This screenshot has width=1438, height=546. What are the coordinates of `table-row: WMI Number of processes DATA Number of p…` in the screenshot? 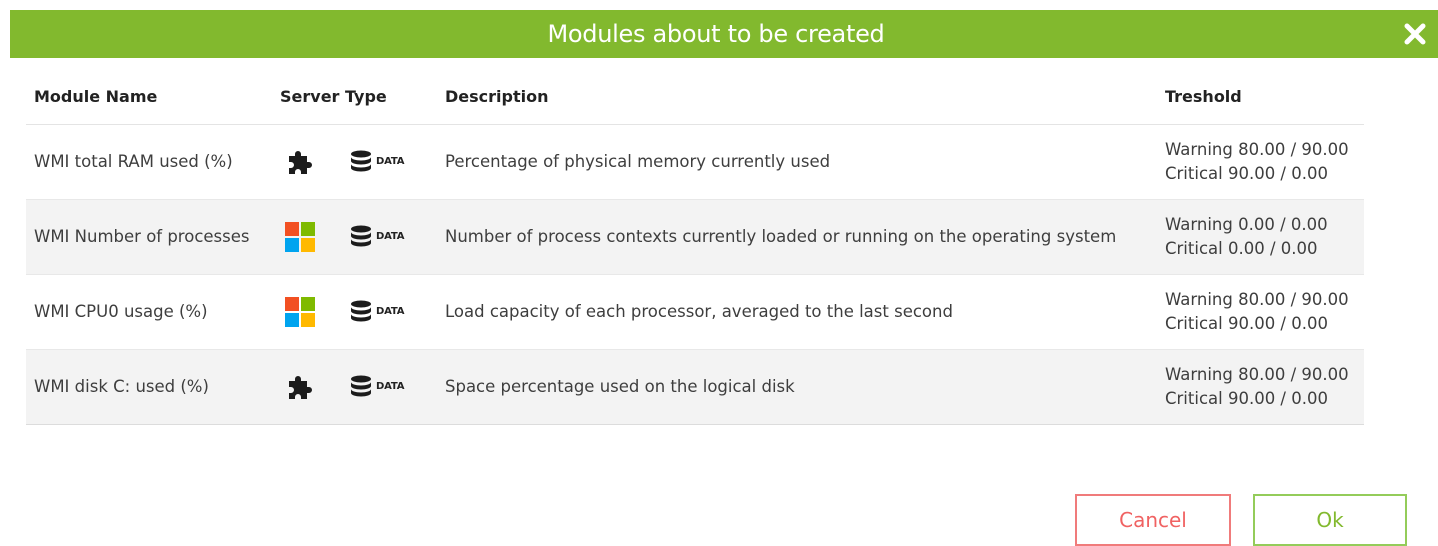 It's located at (695, 237).